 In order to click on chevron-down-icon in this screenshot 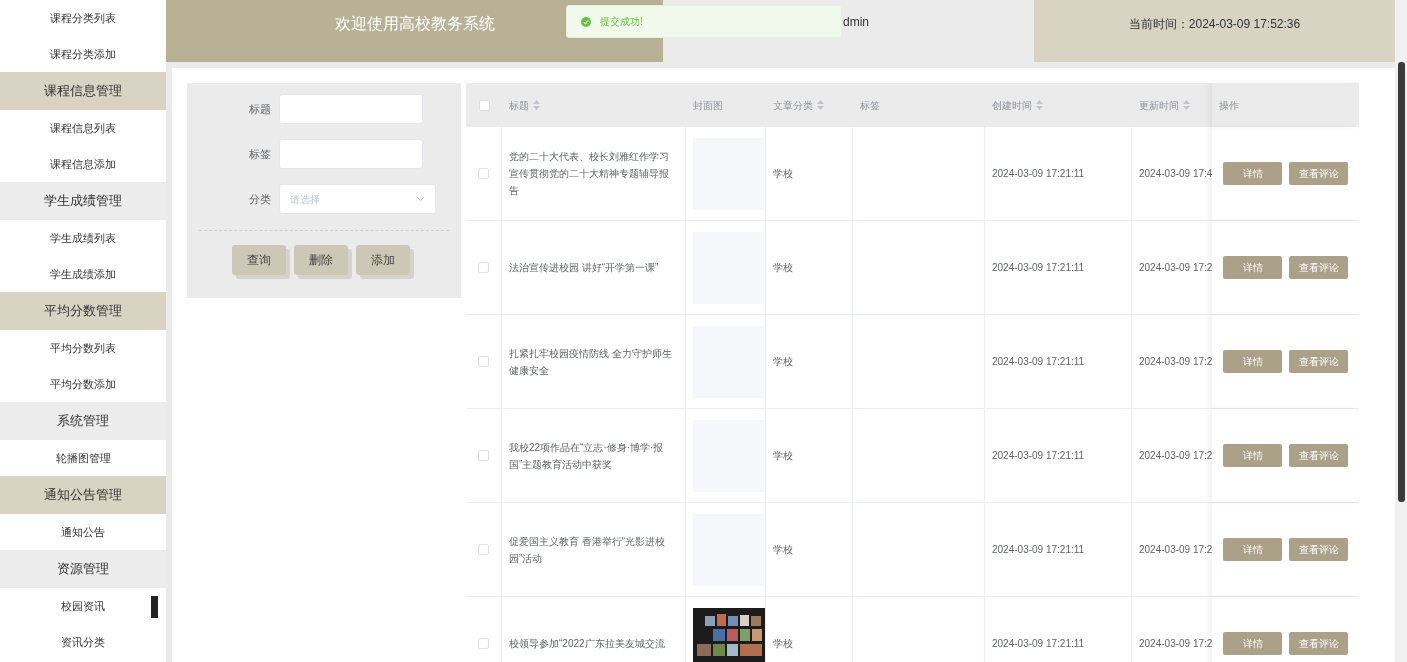, I will do `click(420, 199)`.